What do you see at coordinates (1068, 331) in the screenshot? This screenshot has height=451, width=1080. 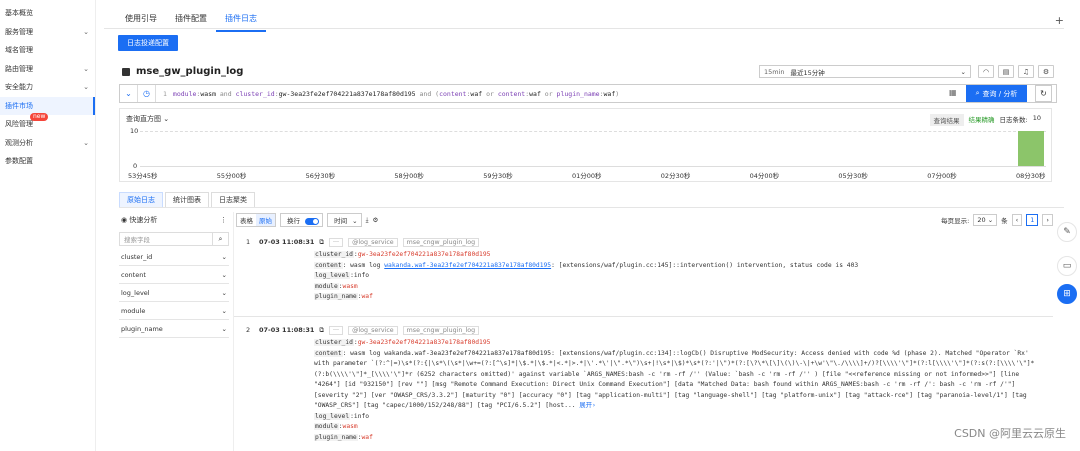 I see `right-floating-bar: ✎ ▭ ⊞` at bounding box center [1068, 331].